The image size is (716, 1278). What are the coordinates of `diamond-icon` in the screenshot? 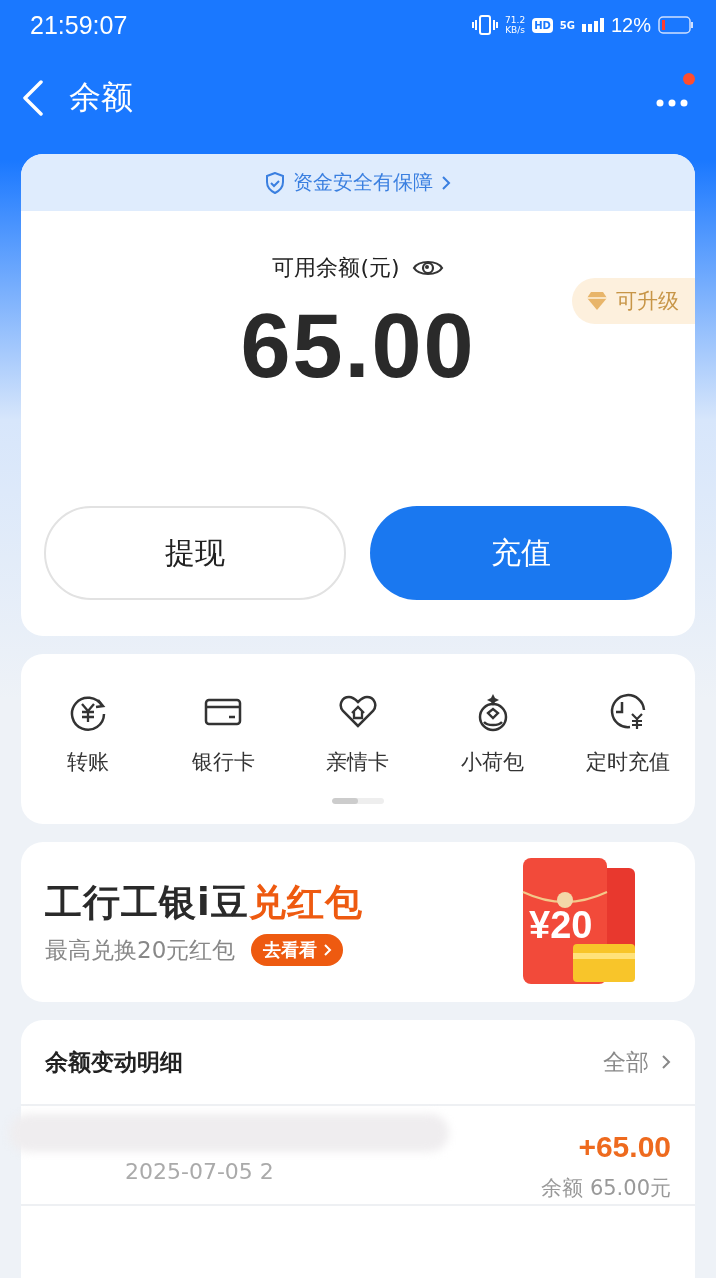 It's located at (597, 301).